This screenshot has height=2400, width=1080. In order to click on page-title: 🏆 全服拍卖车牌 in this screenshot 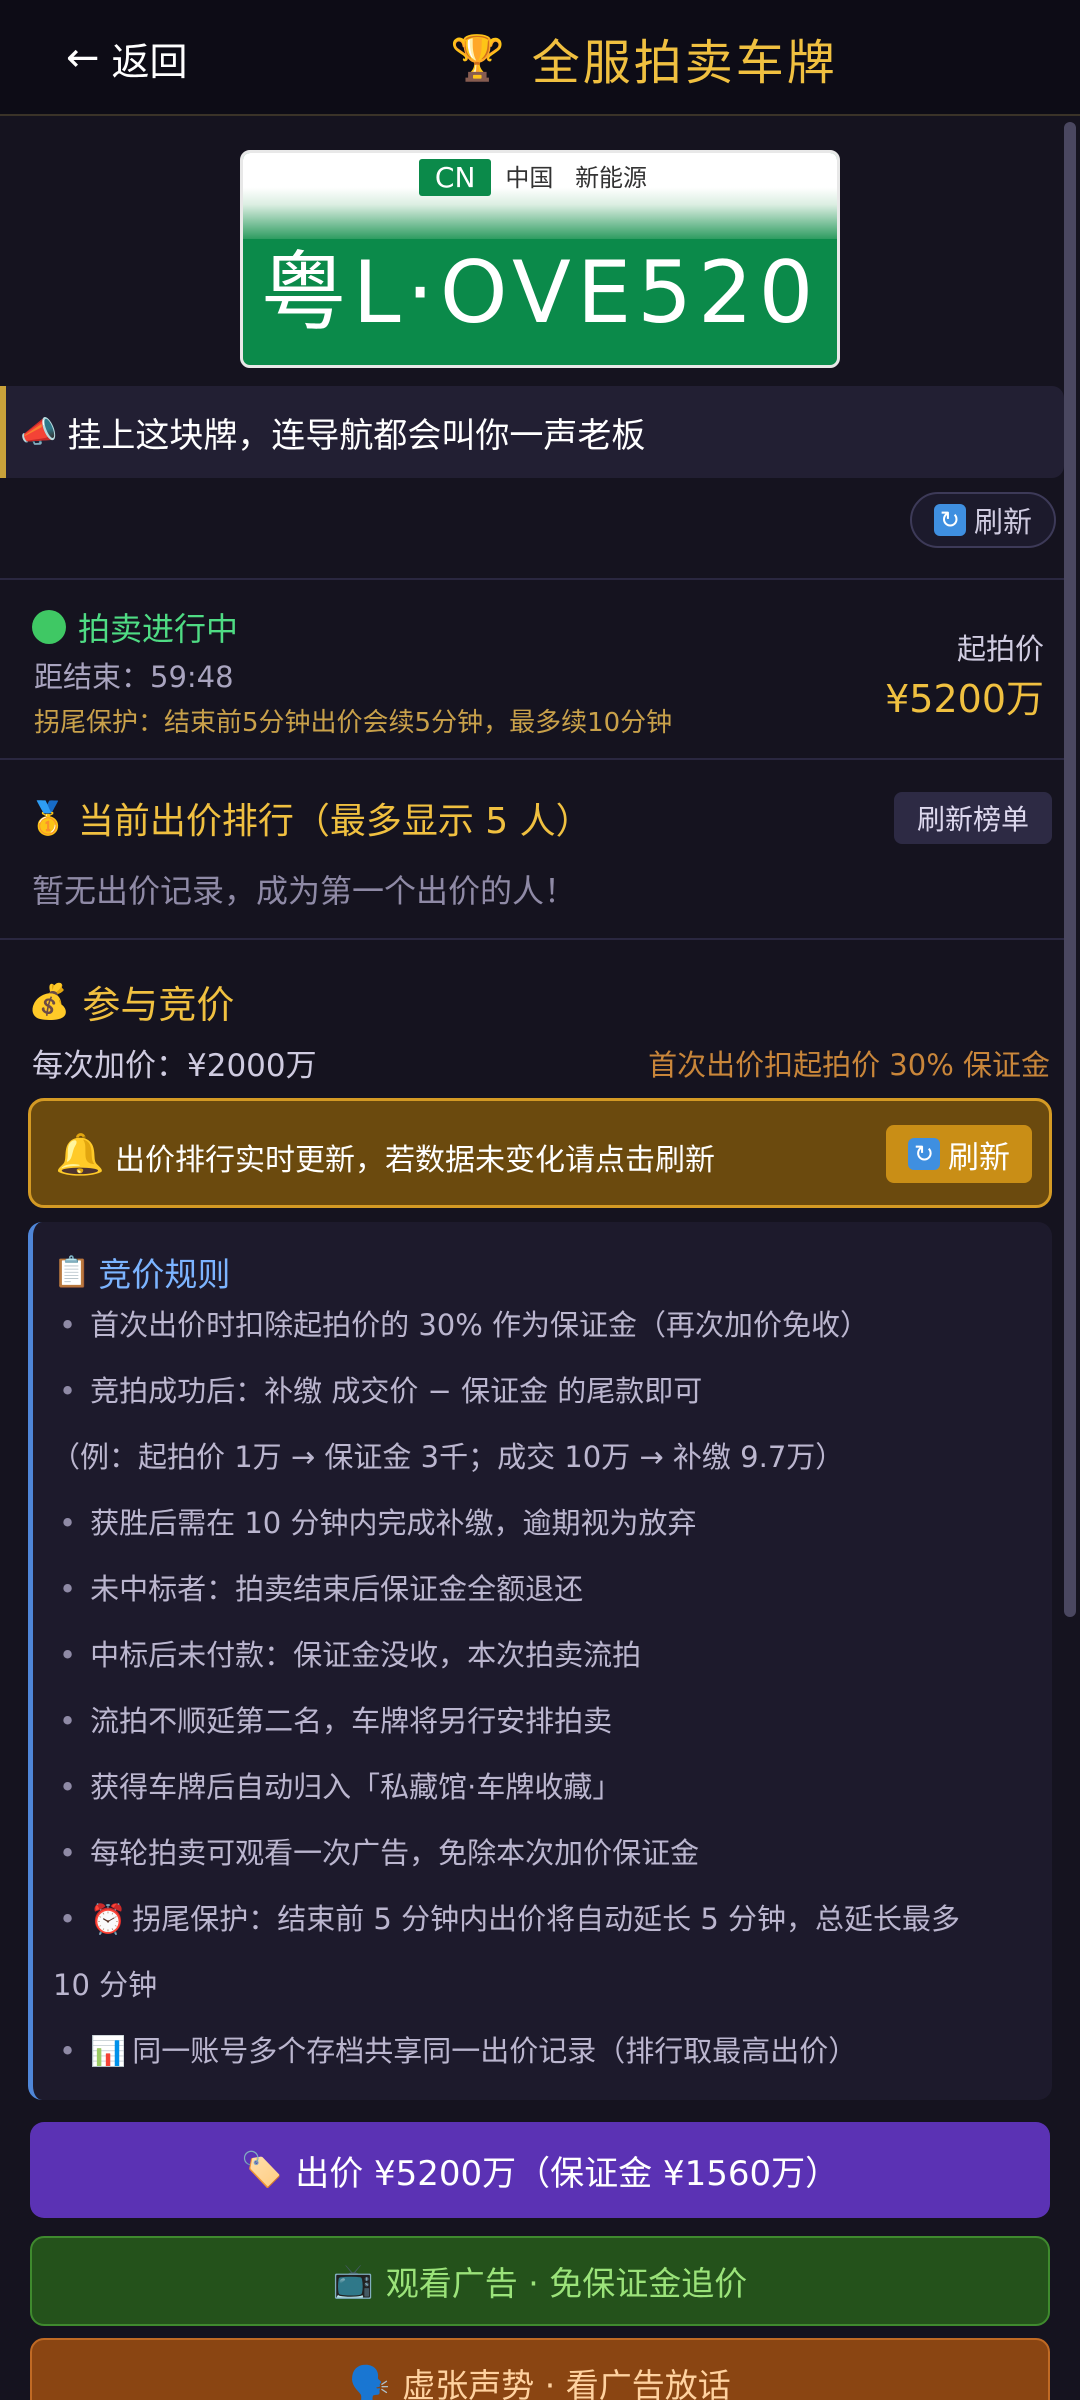, I will do `click(644, 59)`.